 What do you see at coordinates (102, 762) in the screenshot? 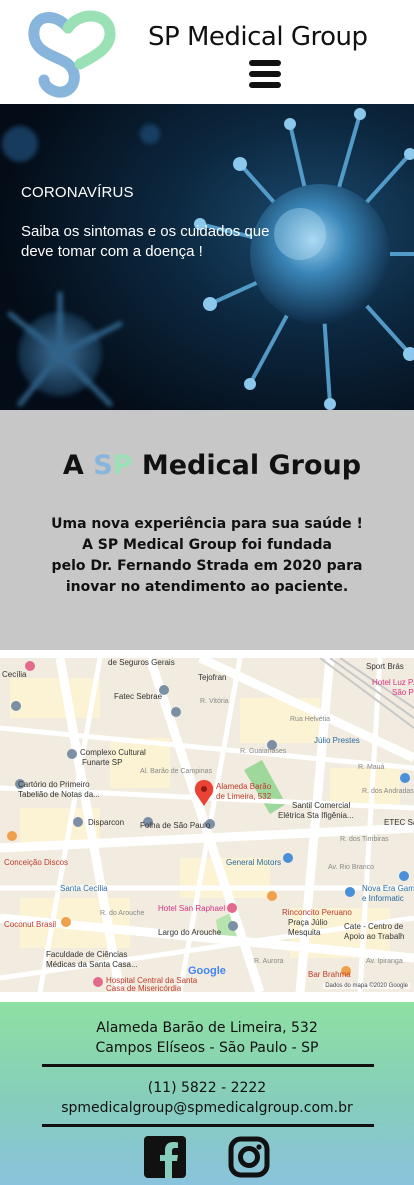
I see `map-label: Funarte SP` at bounding box center [102, 762].